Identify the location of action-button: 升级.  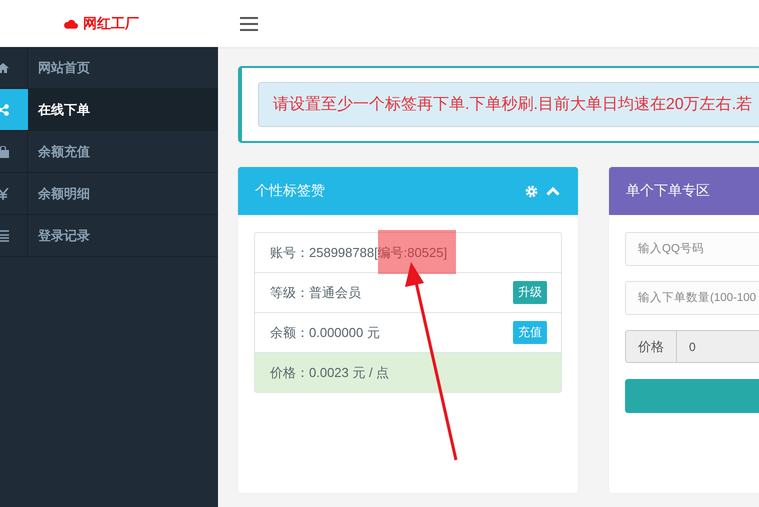
(530, 292).